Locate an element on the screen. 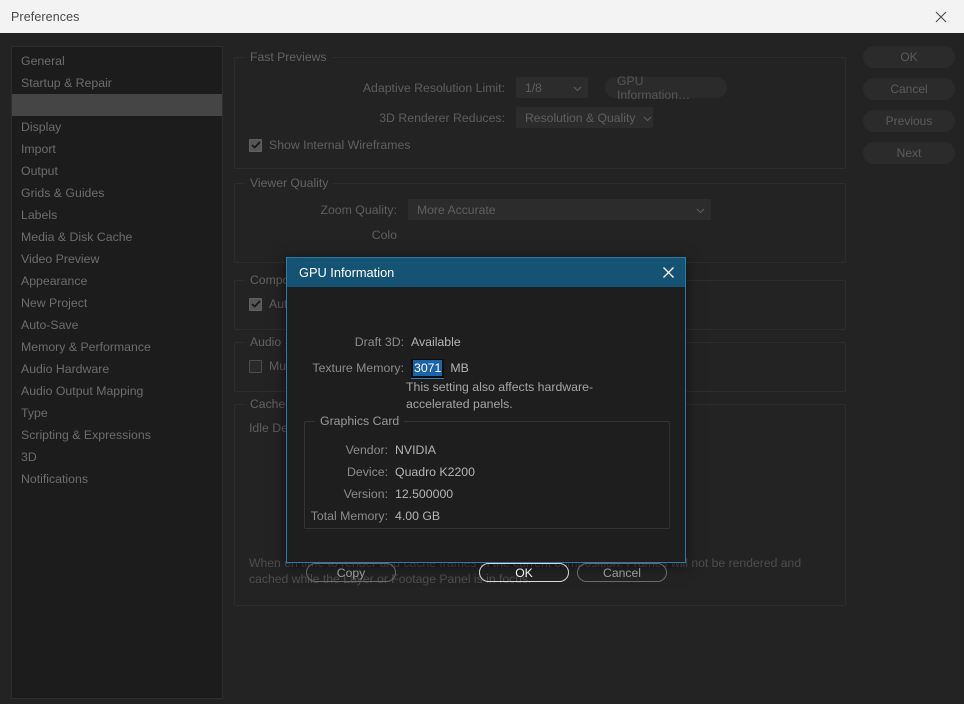  group-legend: Viewer Quality is located at coordinates (289, 183).